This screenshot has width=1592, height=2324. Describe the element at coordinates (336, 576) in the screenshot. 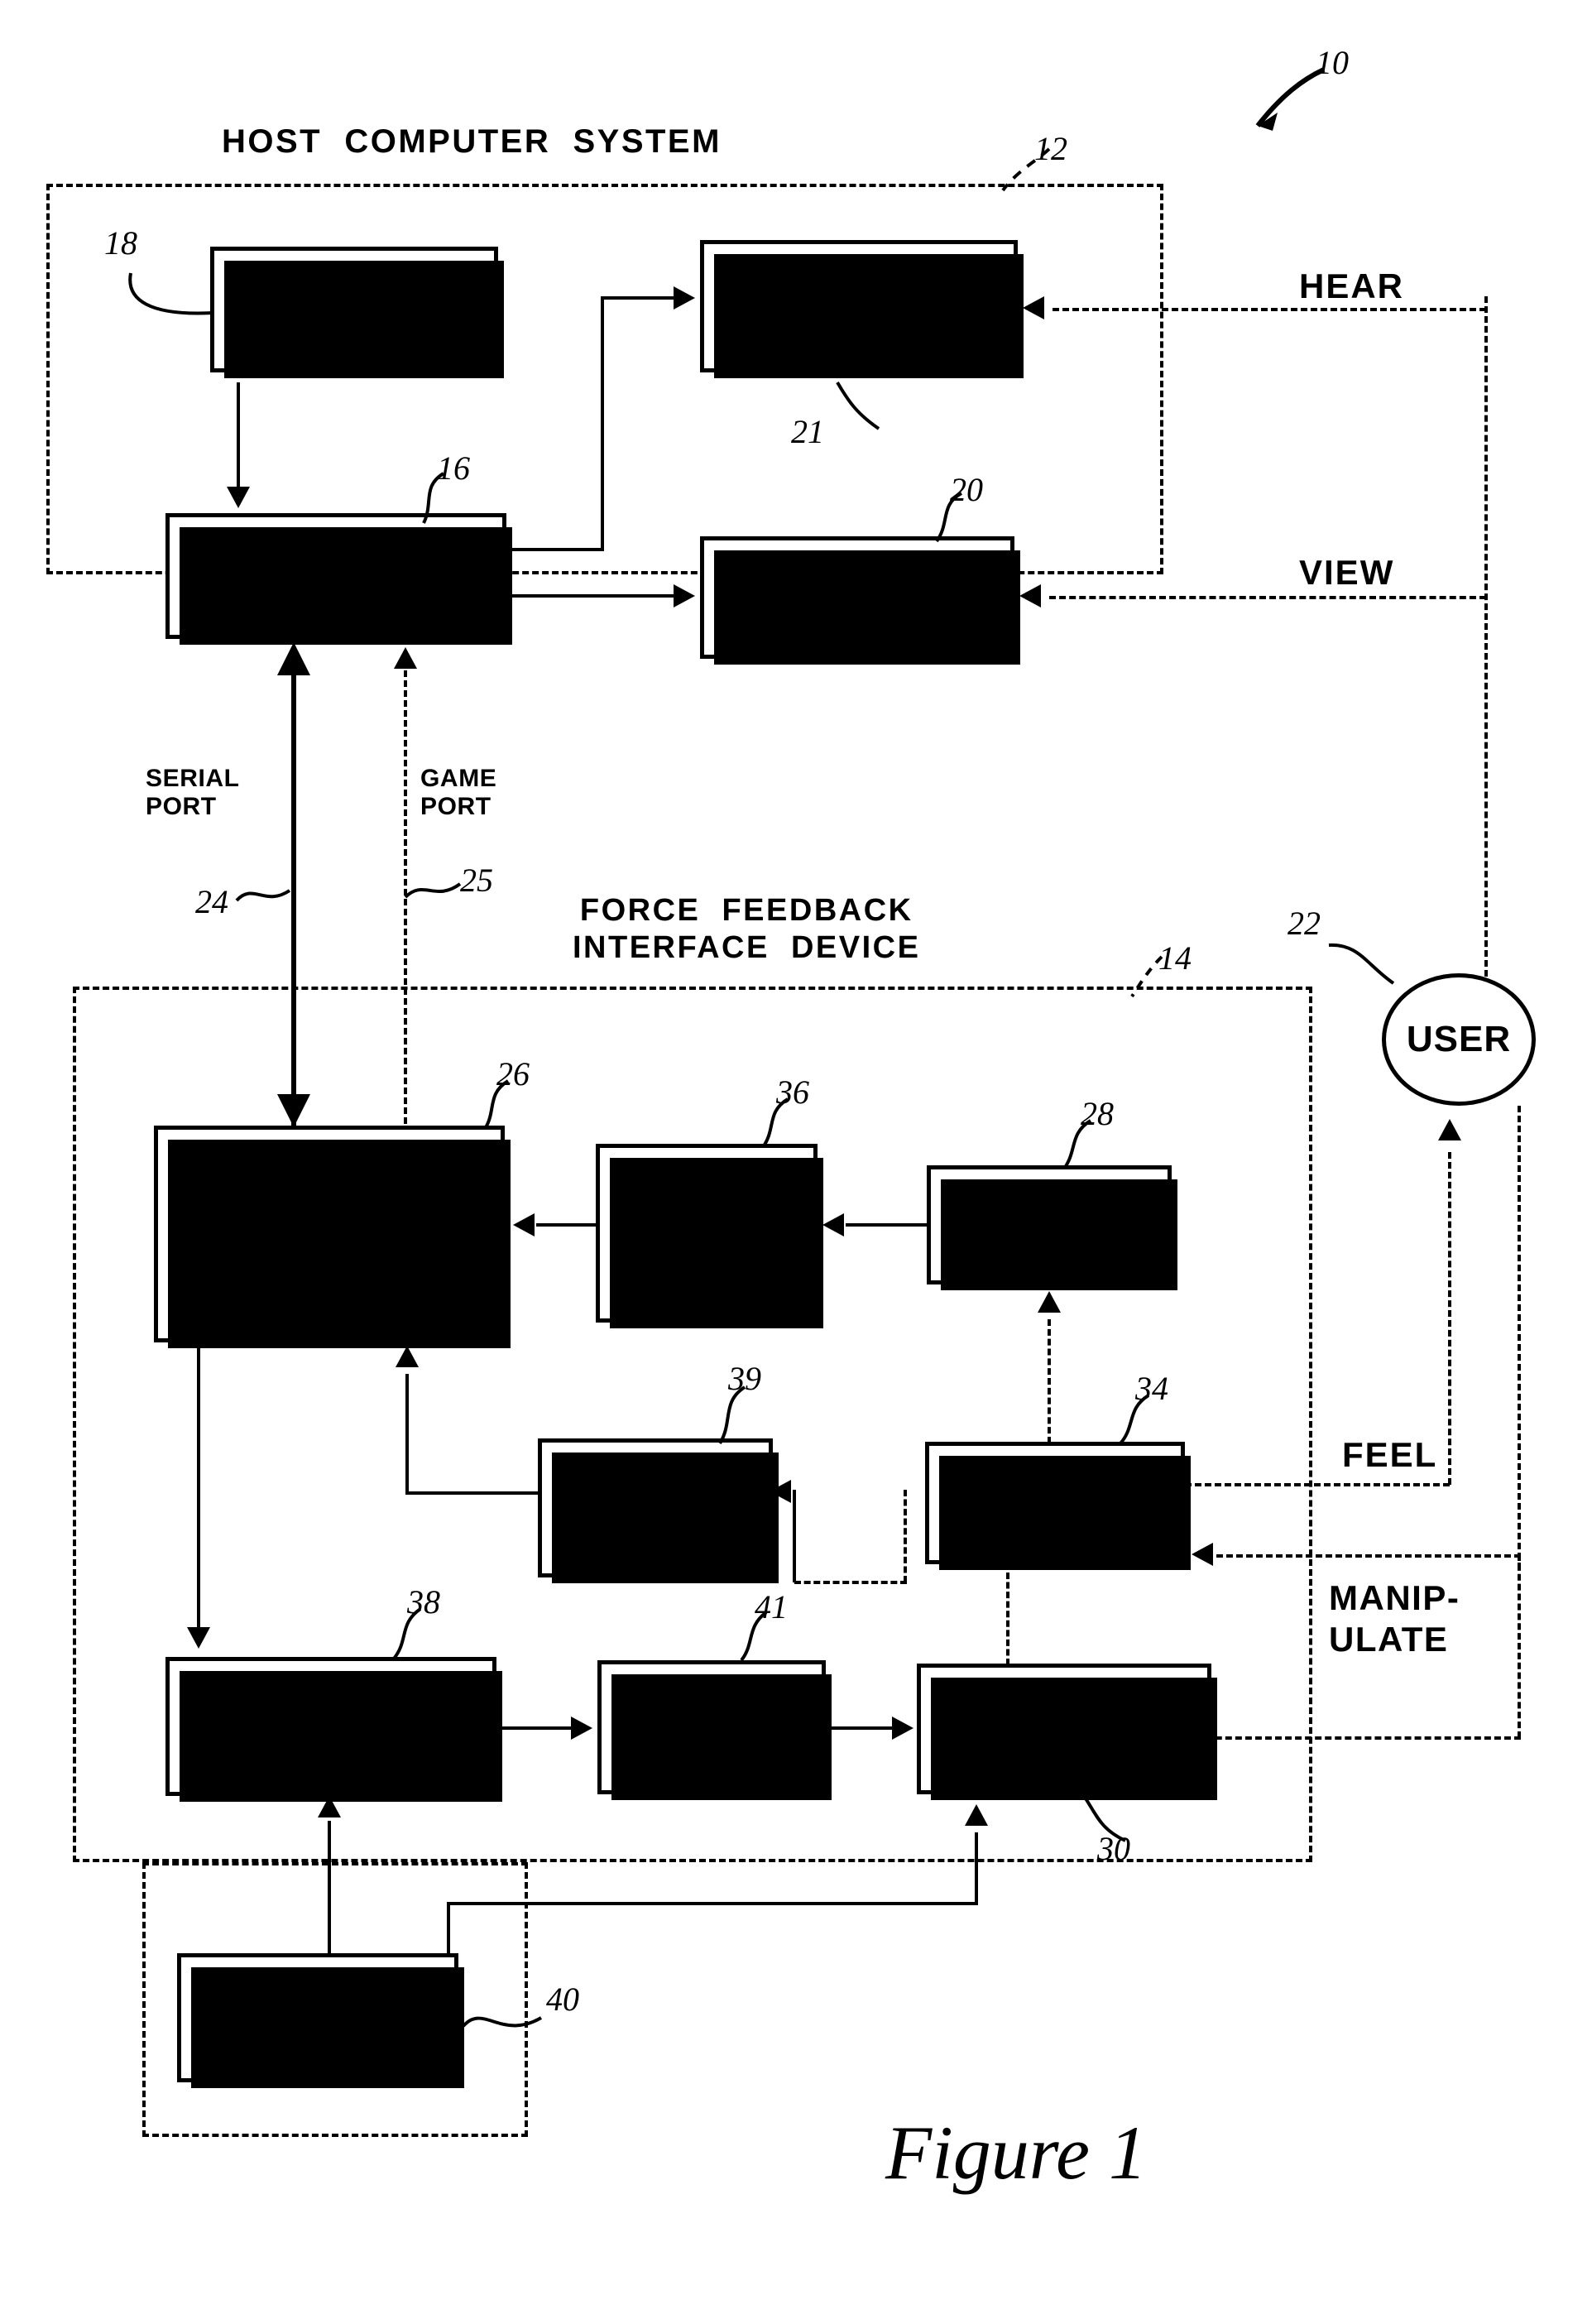

I see `host-processor-label: HOST PROCESSOR` at that location.